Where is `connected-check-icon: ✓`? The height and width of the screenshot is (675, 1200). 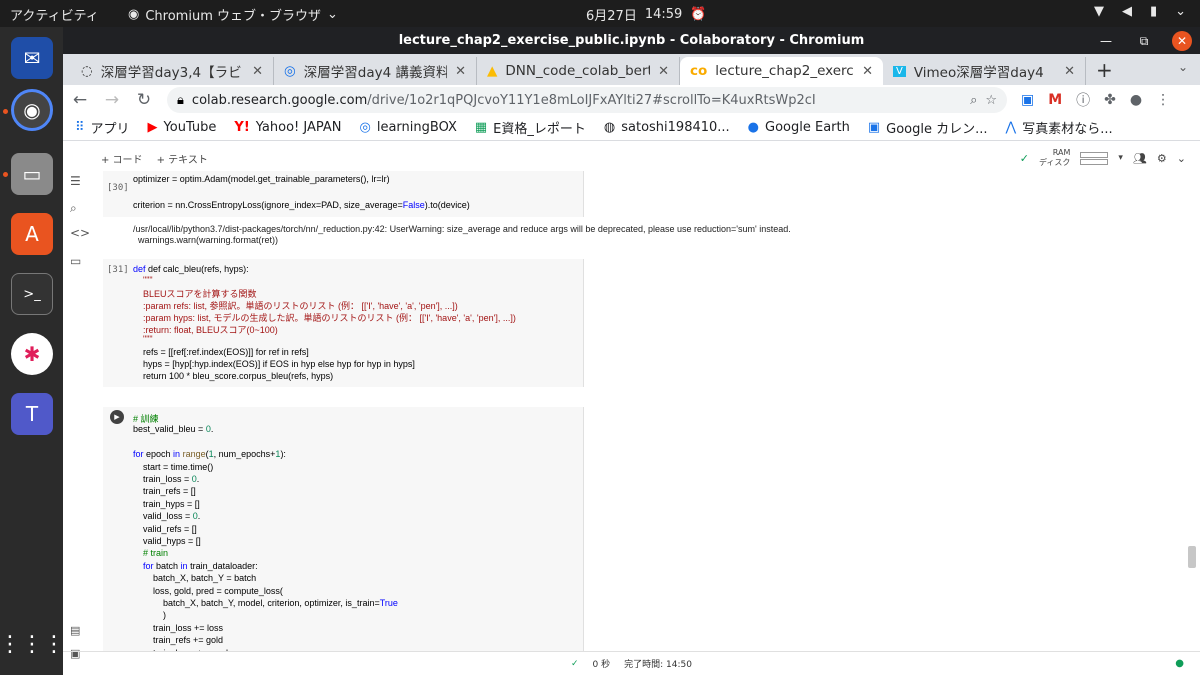 connected-check-icon: ✓ is located at coordinates (1024, 158).